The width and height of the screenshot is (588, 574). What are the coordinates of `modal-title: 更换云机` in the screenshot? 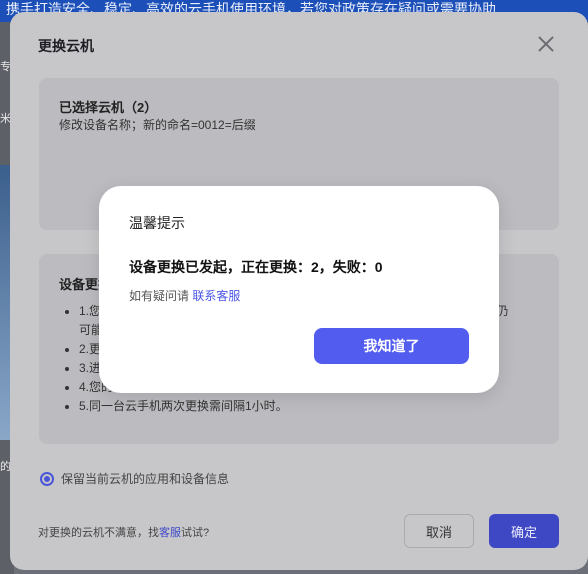 It's located at (66, 46).